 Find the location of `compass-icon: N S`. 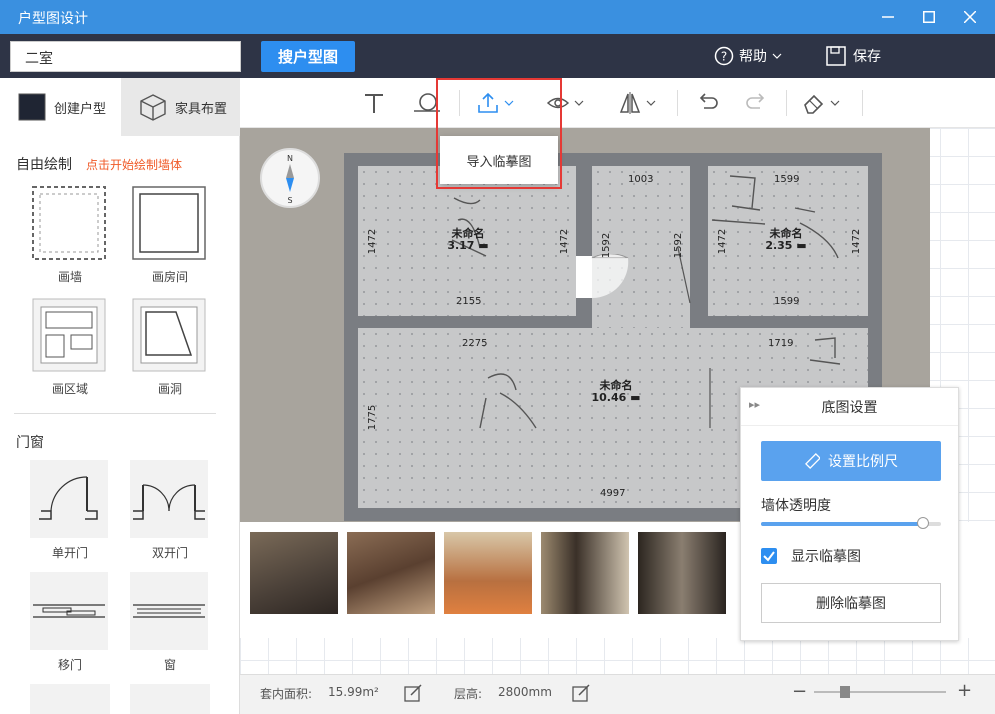

compass-icon: N S is located at coordinates (290, 179).